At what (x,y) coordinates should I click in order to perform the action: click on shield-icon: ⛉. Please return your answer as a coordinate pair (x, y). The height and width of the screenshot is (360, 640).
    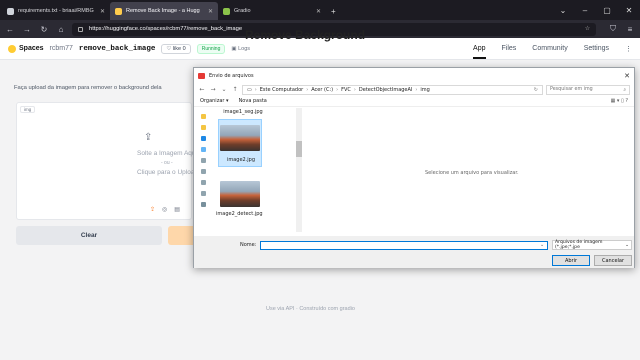
    Looking at the image, I should click on (613, 29).